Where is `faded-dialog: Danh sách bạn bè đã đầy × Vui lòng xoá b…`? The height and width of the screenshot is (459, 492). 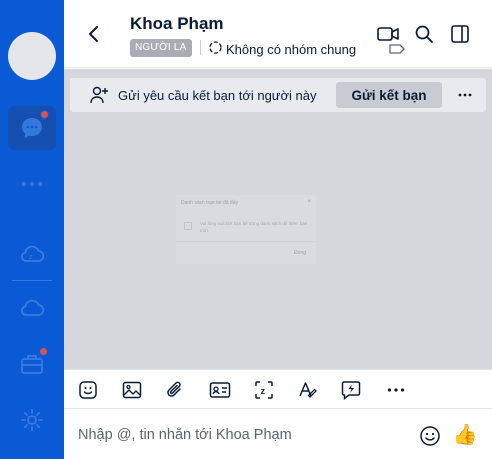 faded-dialog: Danh sách bạn bè đã đầy × Vui lòng xoá b… is located at coordinates (246, 229).